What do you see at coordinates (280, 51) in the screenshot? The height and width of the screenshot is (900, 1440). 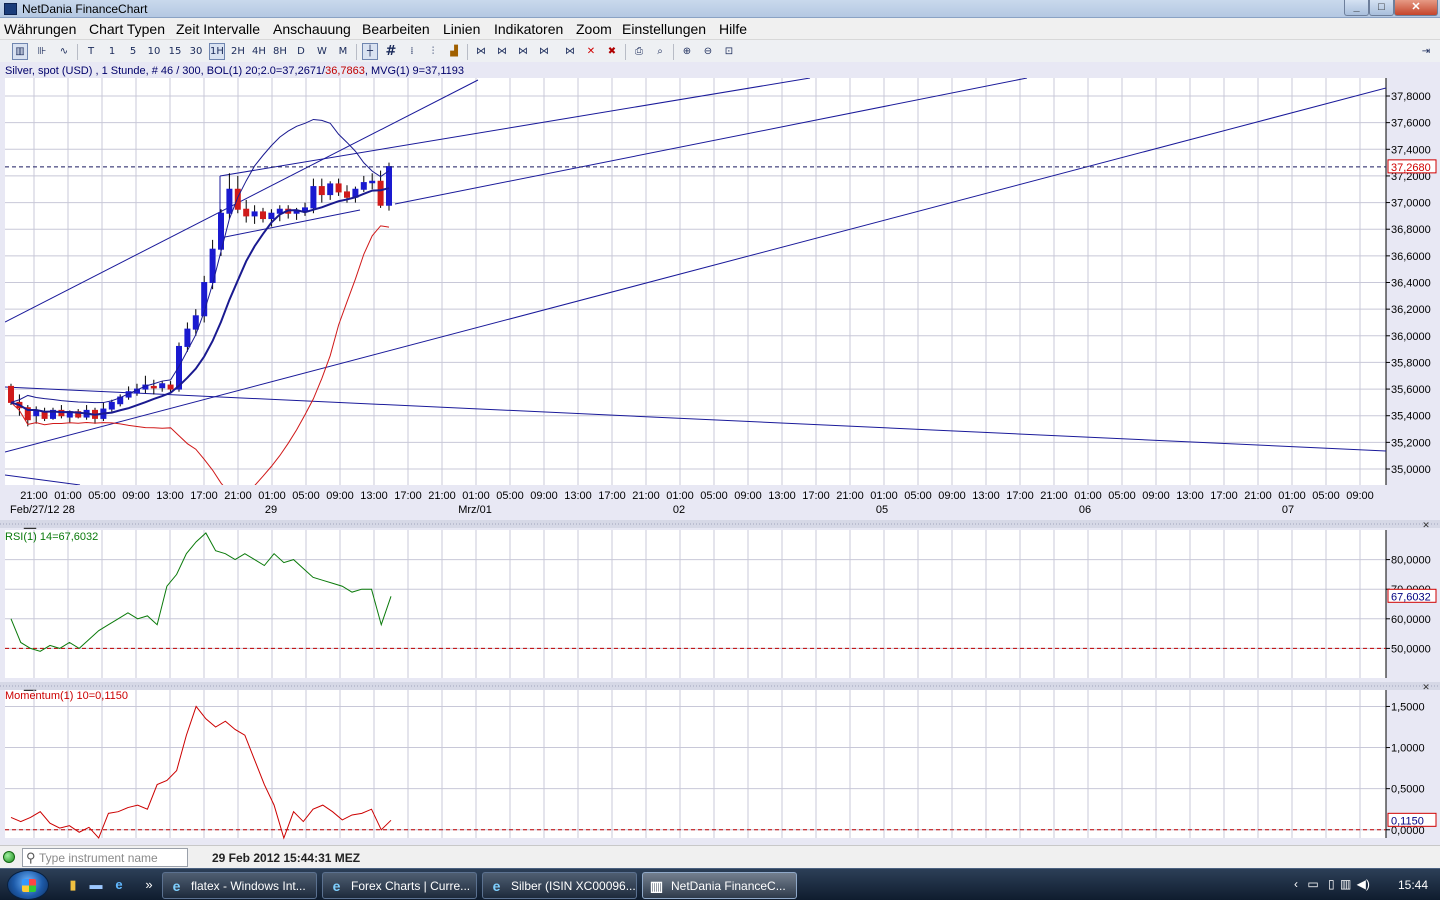 I see `interval-8h-button: 8H` at bounding box center [280, 51].